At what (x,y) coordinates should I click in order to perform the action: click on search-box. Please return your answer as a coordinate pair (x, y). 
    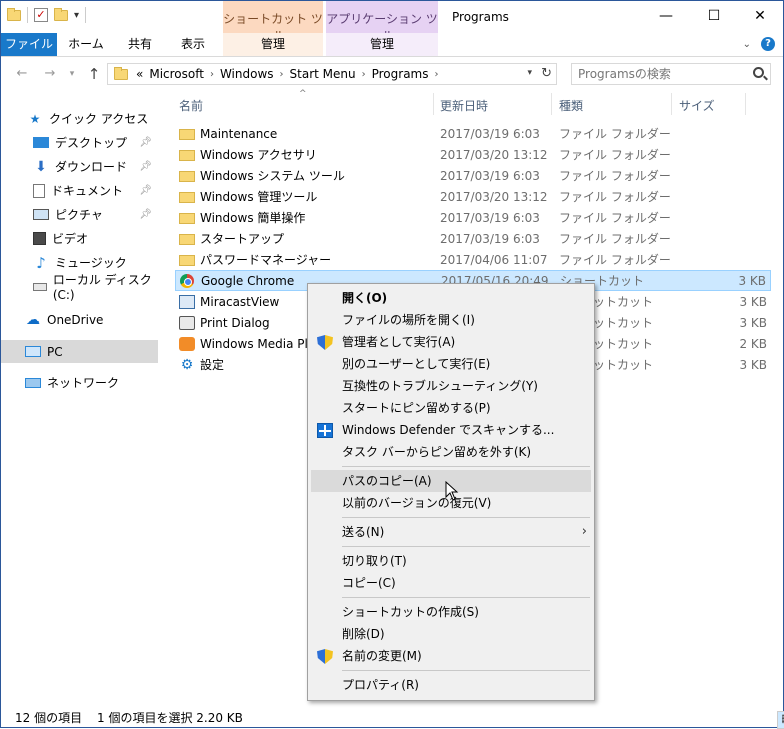
    Looking at the image, I should click on (671, 74).